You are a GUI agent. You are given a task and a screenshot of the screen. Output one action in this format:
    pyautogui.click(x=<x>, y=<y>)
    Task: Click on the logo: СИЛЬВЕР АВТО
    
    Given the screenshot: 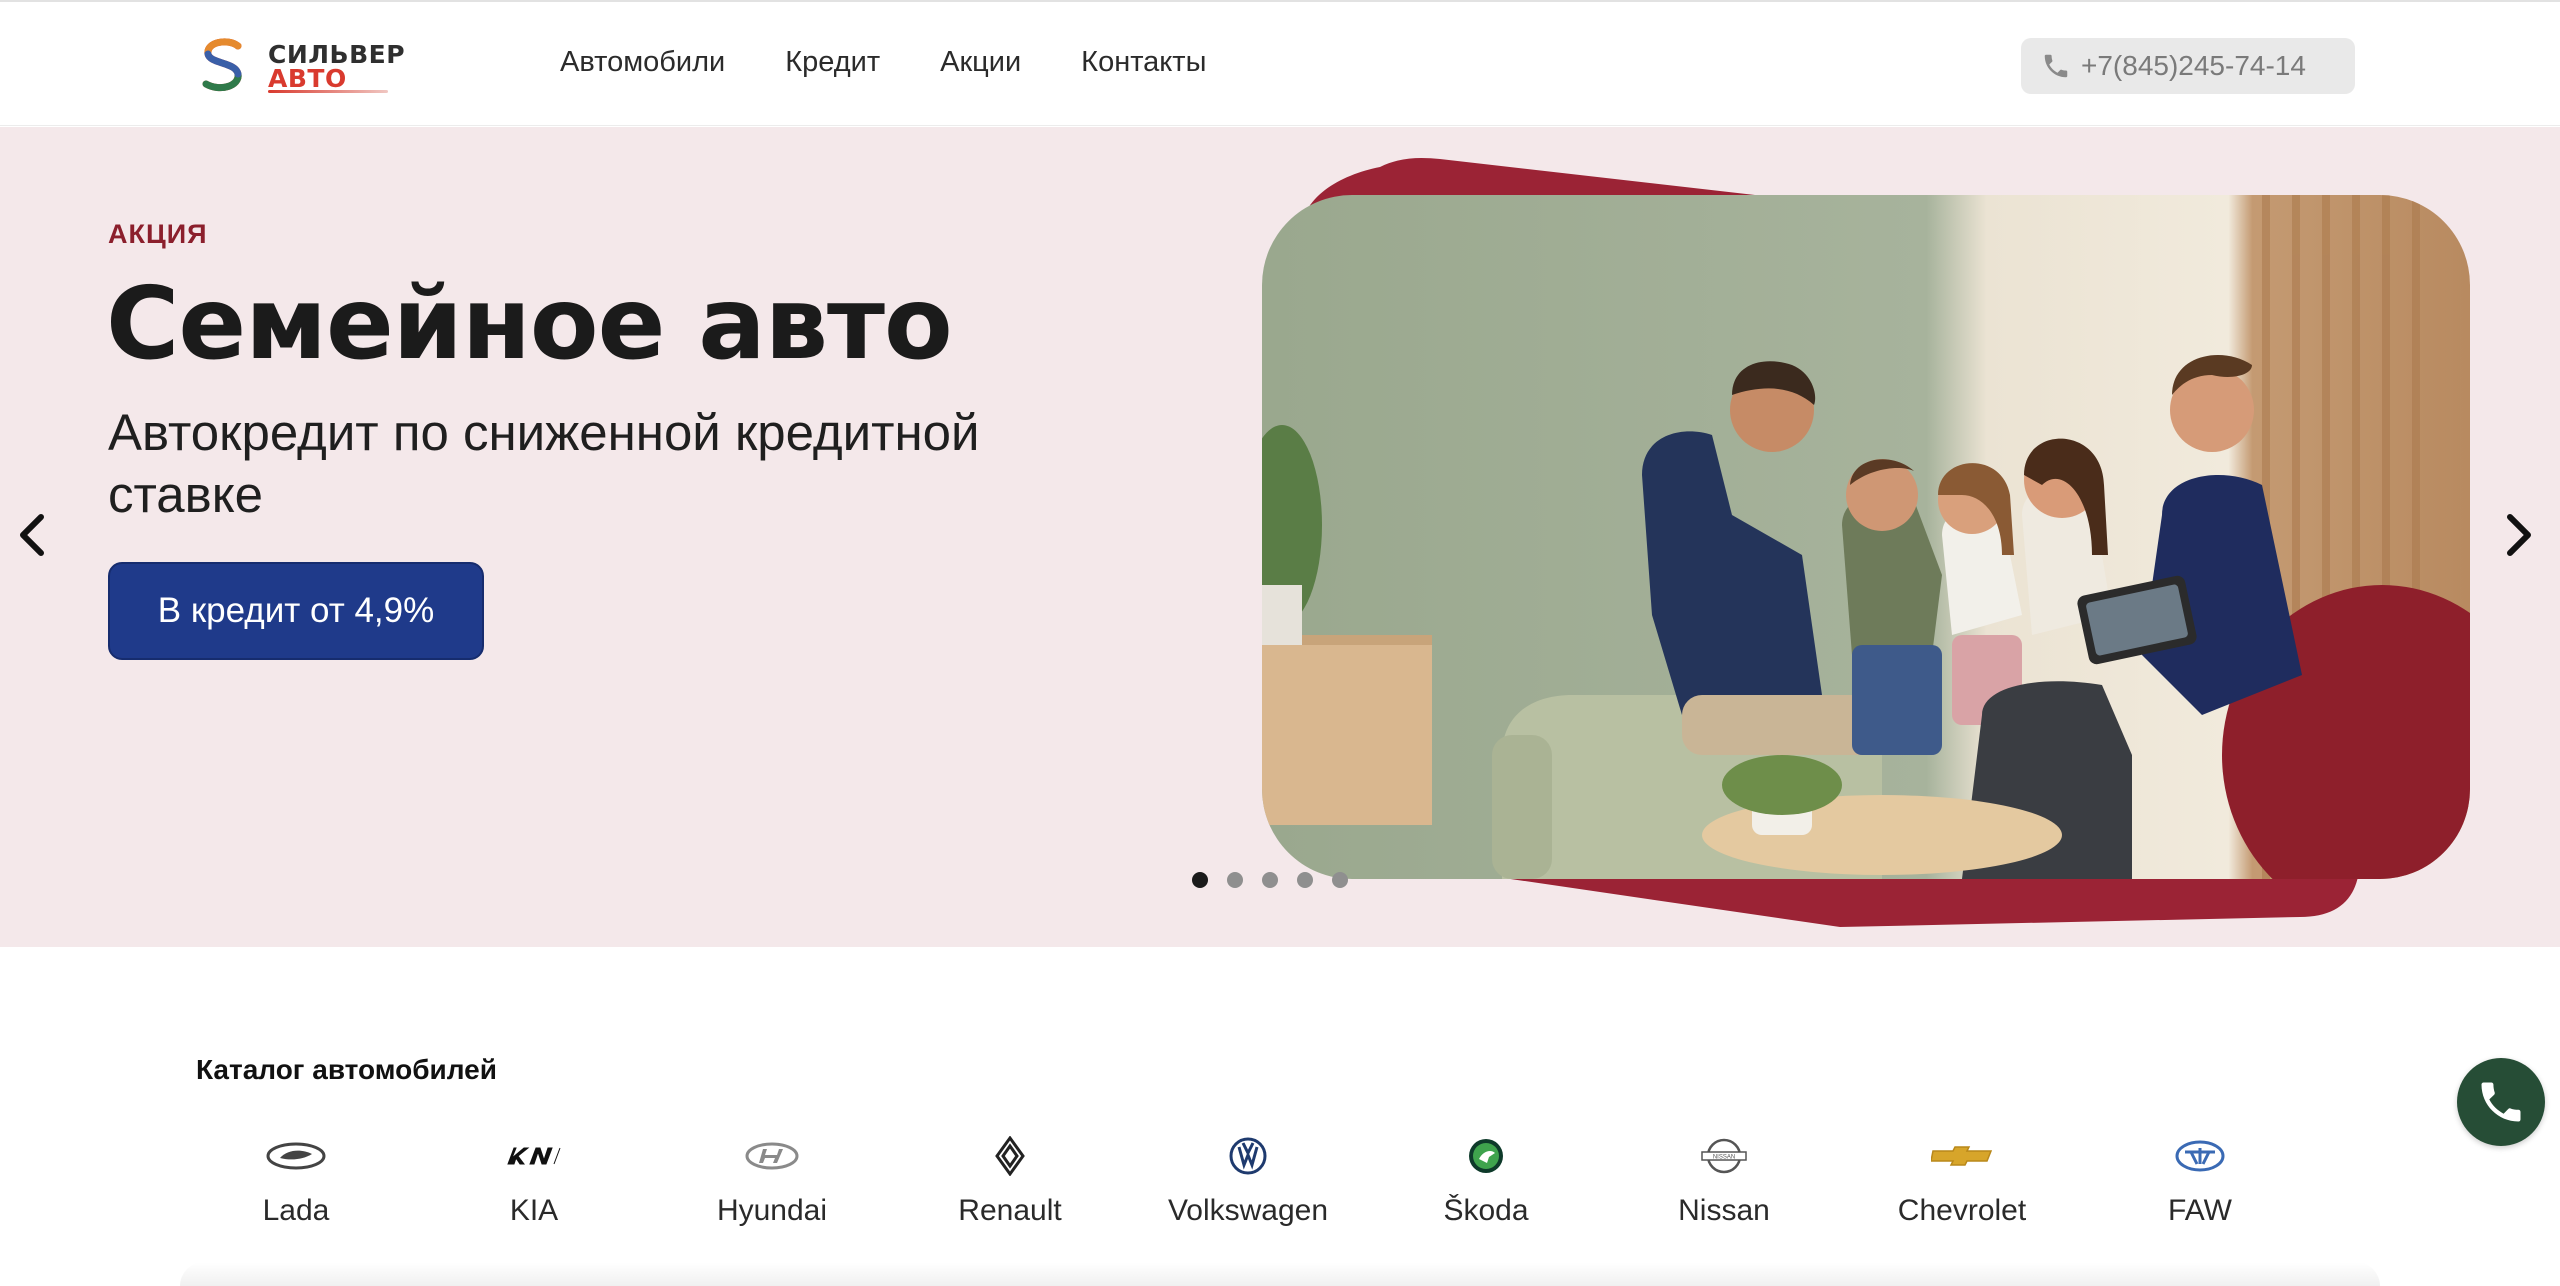 What is the action you would take?
    pyautogui.click(x=303, y=66)
    